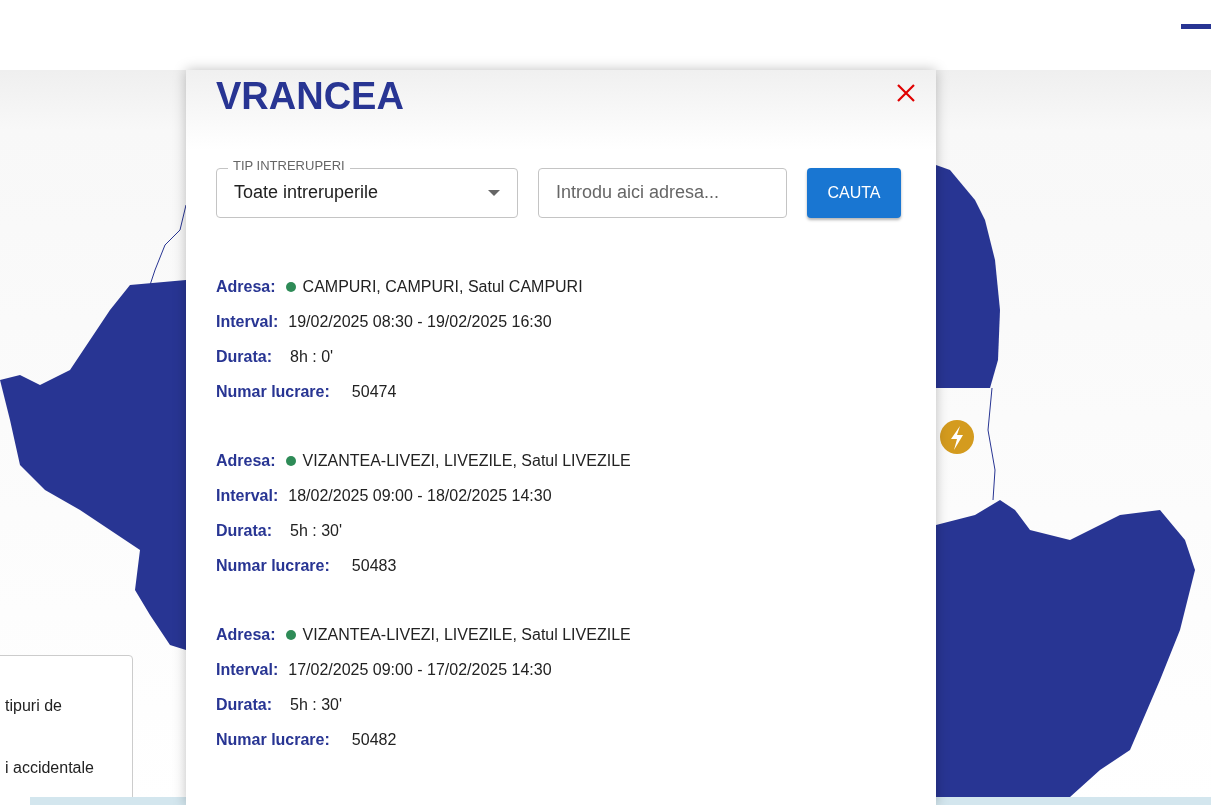  What do you see at coordinates (374, 392) in the screenshot?
I see `number-value: 50474` at bounding box center [374, 392].